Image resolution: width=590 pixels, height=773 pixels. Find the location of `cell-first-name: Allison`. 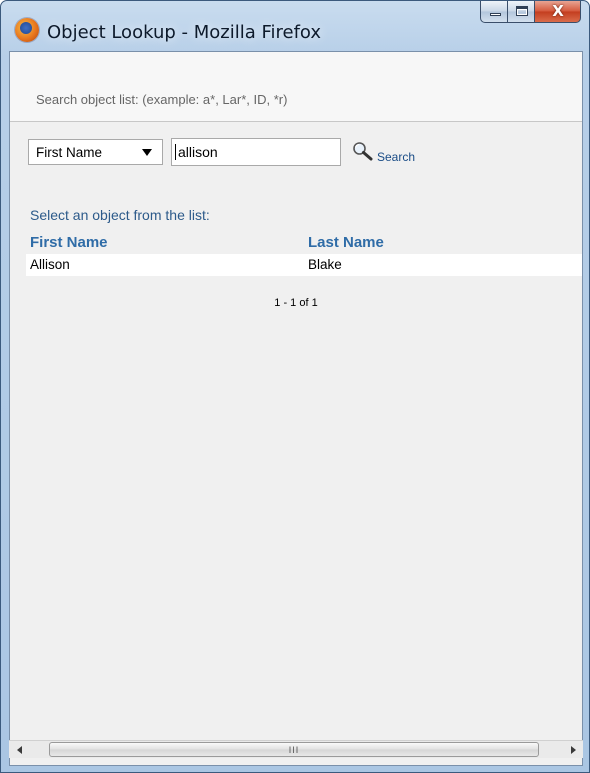

cell-first-name: Allison is located at coordinates (50, 264).